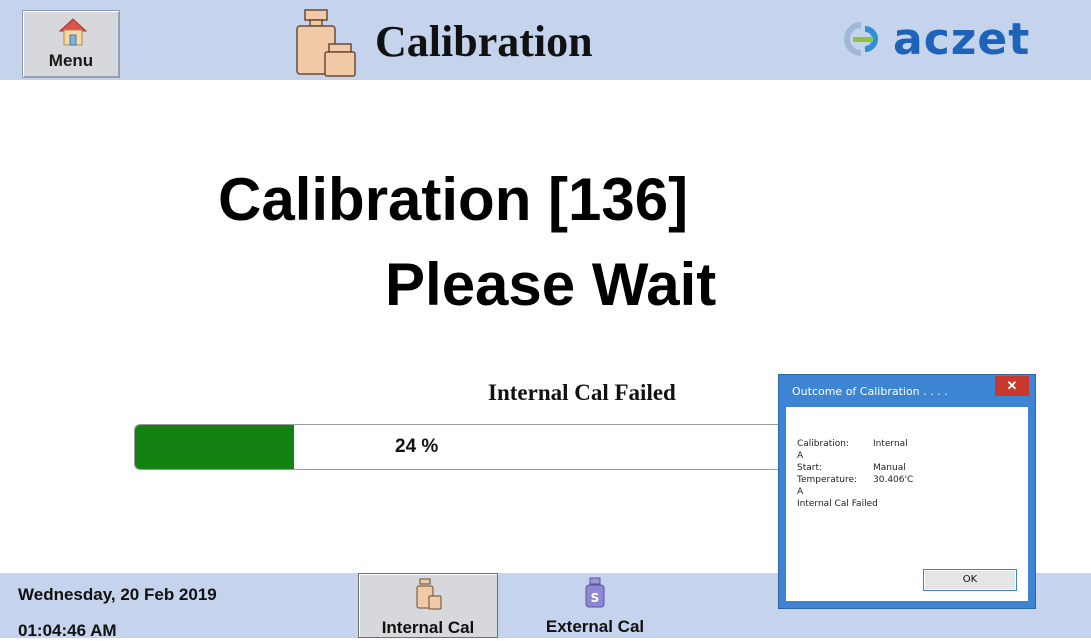  What do you see at coordinates (970, 580) in the screenshot?
I see `ok-button: OK` at bounding box center [970, 580].